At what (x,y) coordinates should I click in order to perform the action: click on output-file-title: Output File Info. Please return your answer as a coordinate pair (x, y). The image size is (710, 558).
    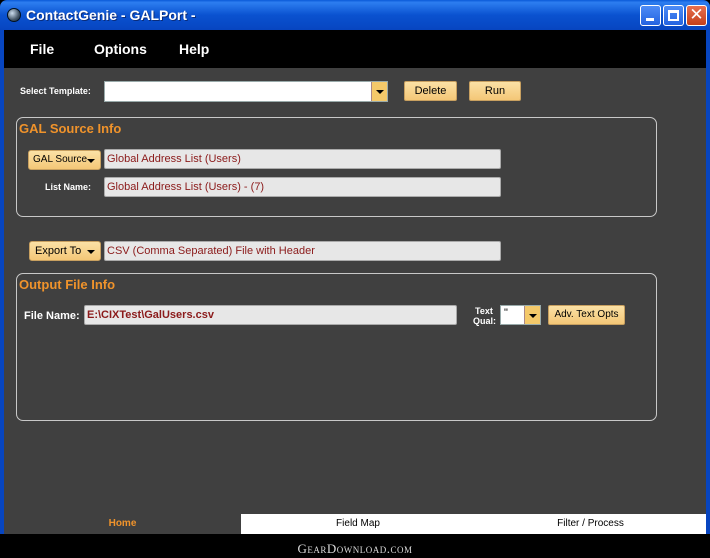
    Looking at the image, I should click on (69, 284).